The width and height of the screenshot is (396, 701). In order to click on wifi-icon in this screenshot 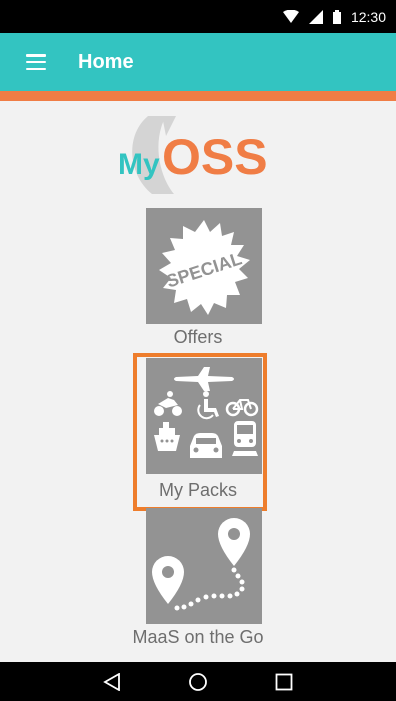, I will do `click(290, 16)`.